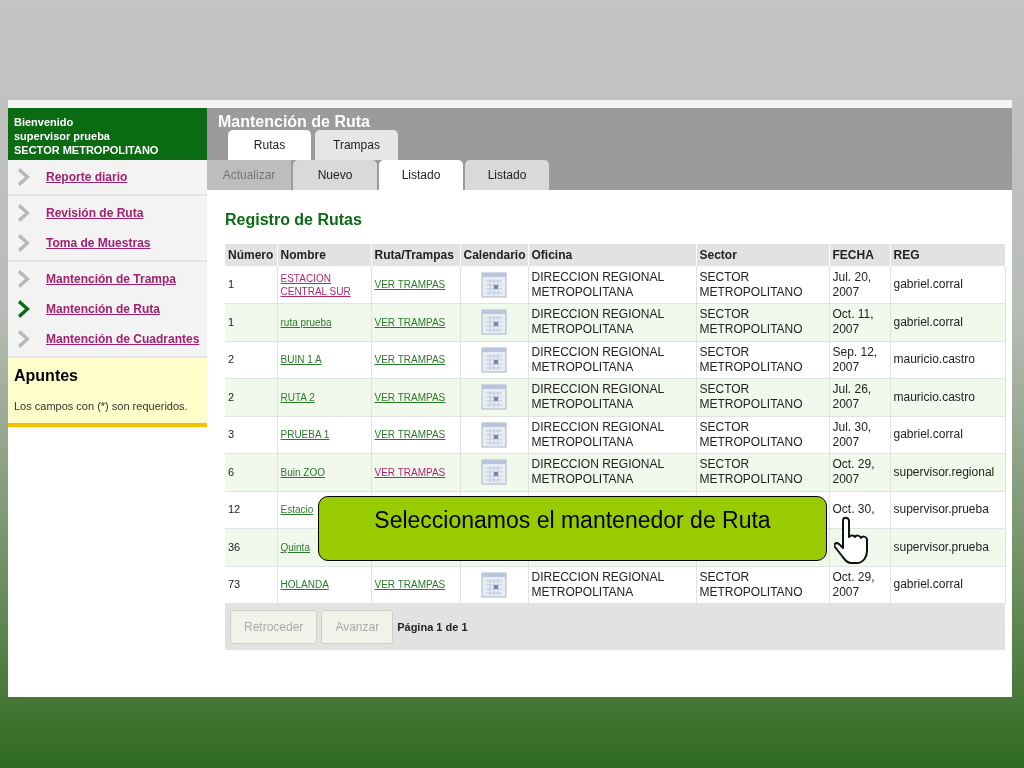 The image size is (1024, 768). Describe the element at coordinates (269, 145) in the screenshot. I see `tab: Rutas` at that location.